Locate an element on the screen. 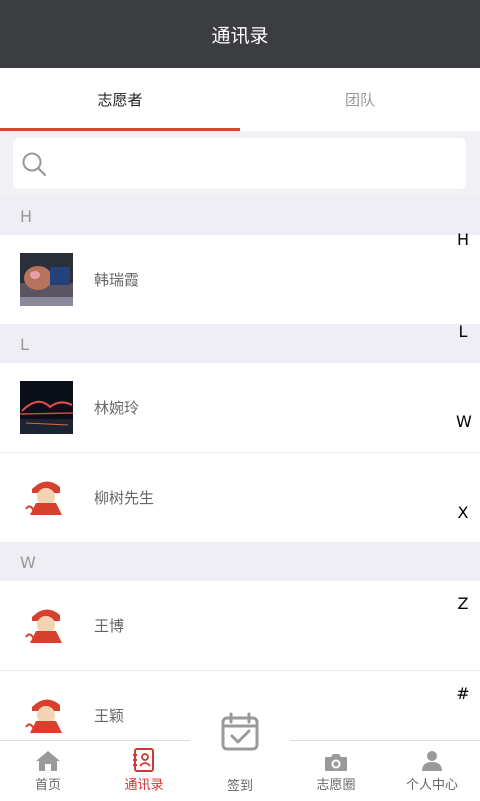 The width and height of the screenshot is (480, 801). tab-checkin: 签到 is located at coordinates (240, 750).